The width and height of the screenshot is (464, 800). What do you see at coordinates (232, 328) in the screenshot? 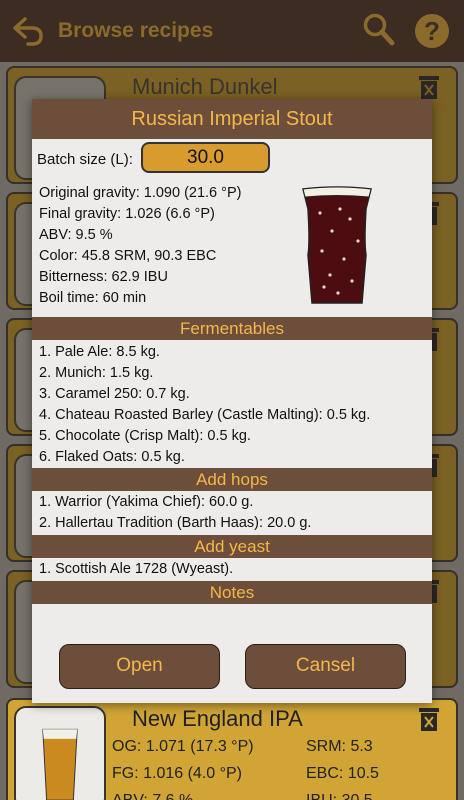
I see `fermentables-header: Fermentables` at bounding box center [232, 328].